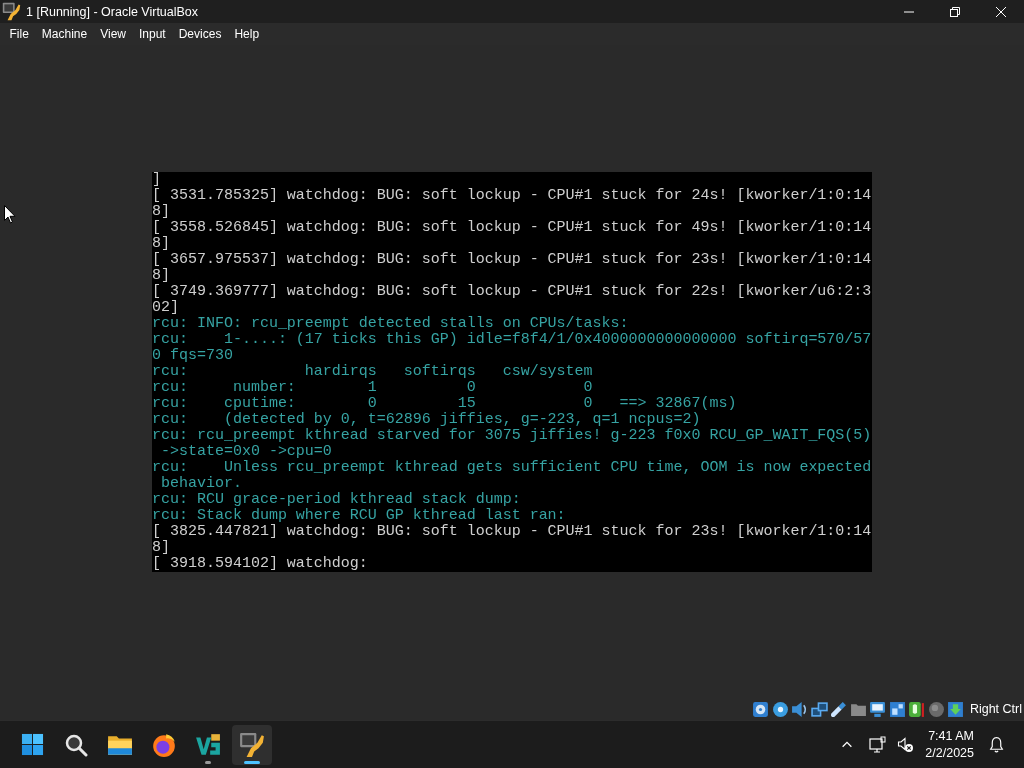  What do you see at coordinates (164, 744) in the screenshot?
I see `browser-icon` at bounding box center [164, 744].